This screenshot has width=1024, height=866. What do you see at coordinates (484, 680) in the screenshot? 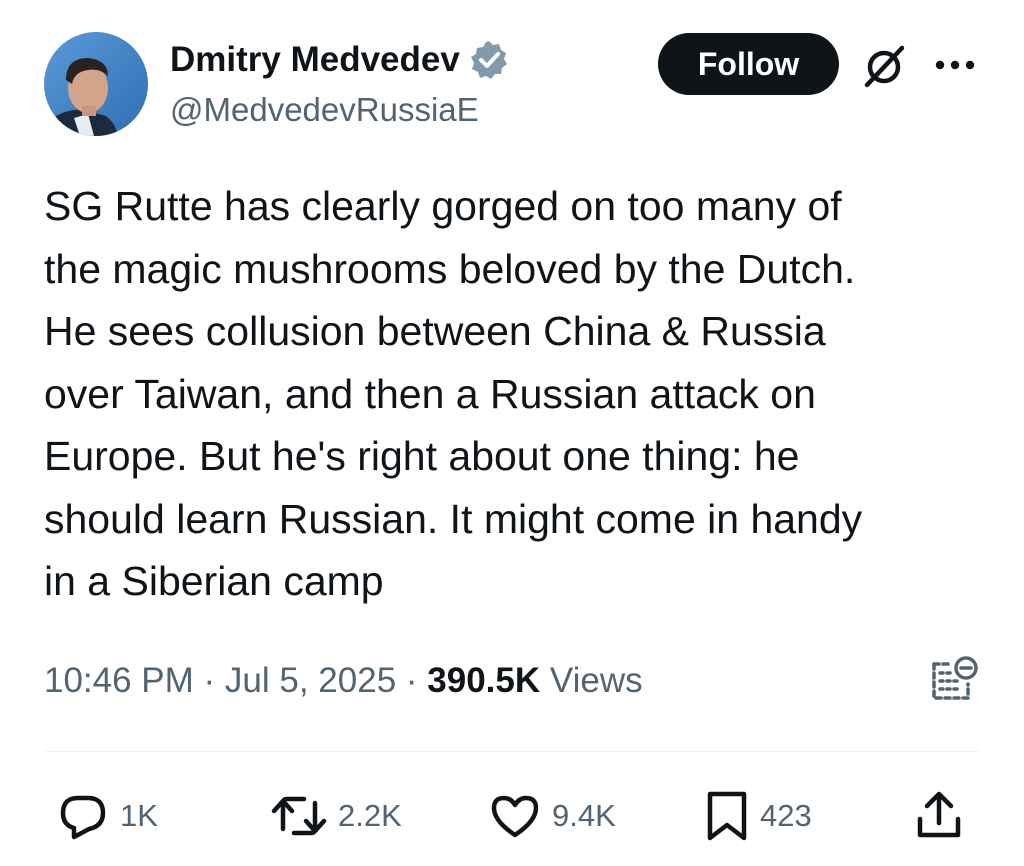
I see `views-count: 390.5K` at bounding box center [484, 680].